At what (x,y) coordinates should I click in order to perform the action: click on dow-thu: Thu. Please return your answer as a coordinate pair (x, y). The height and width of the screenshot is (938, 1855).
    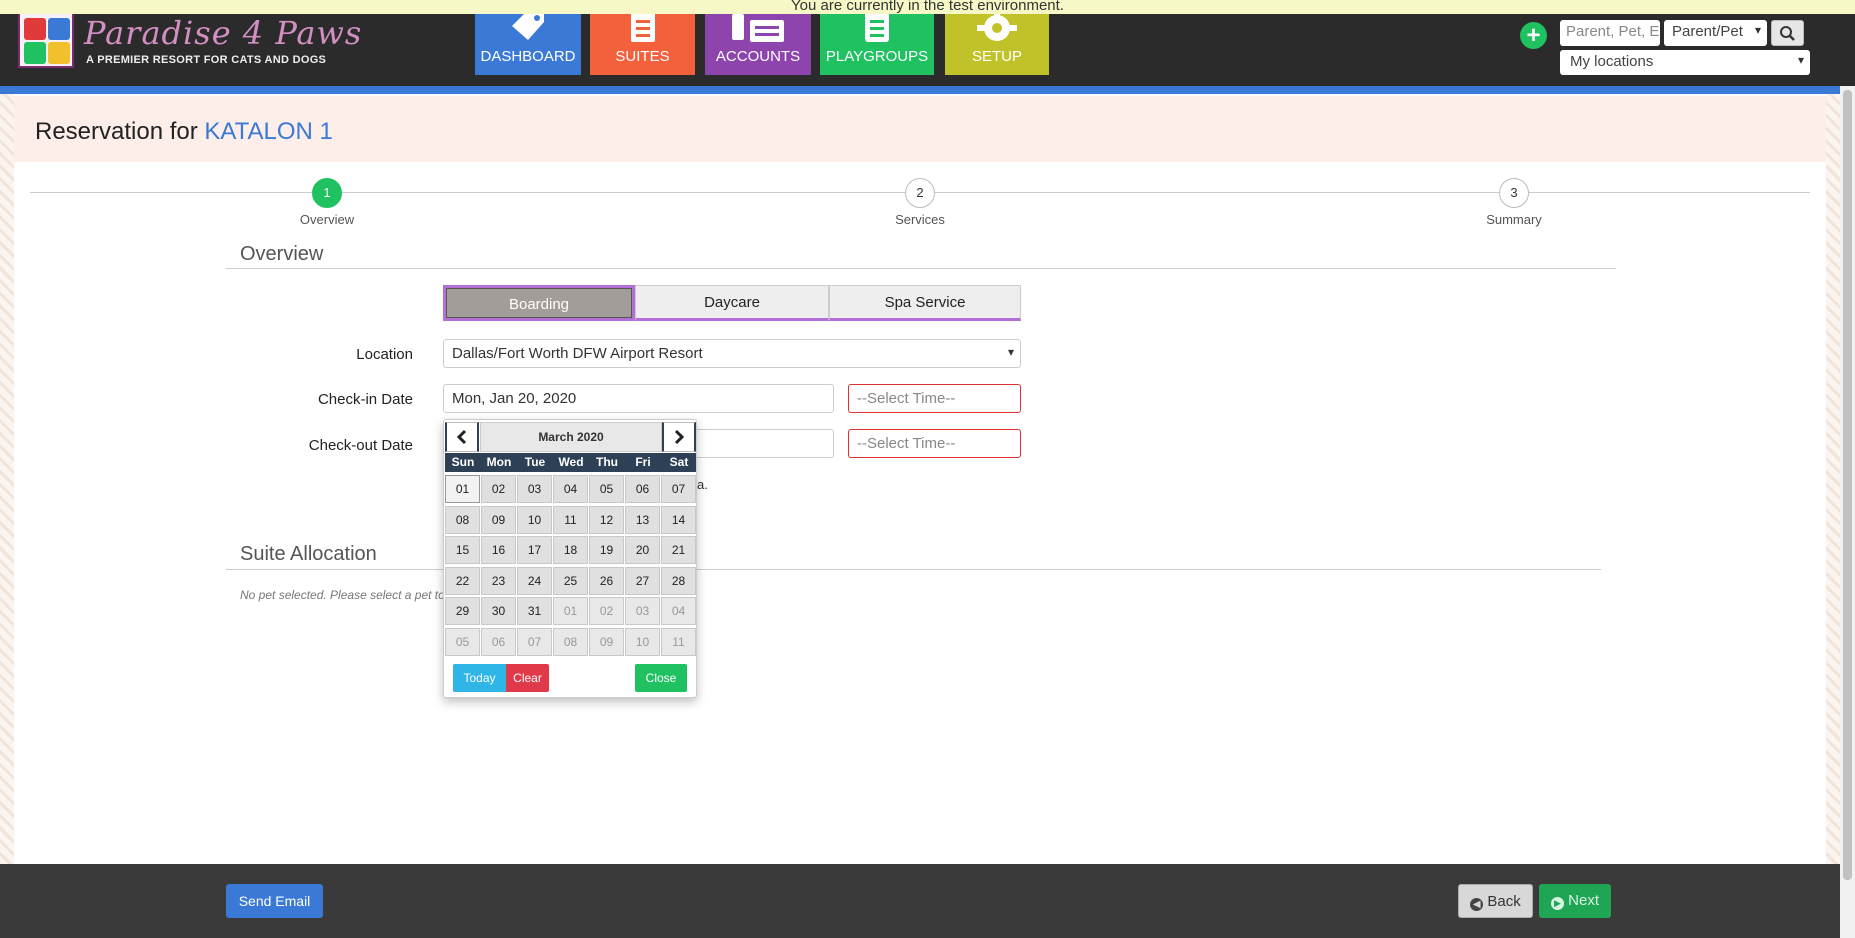
    Looking at the image, I should click on (607, 462).